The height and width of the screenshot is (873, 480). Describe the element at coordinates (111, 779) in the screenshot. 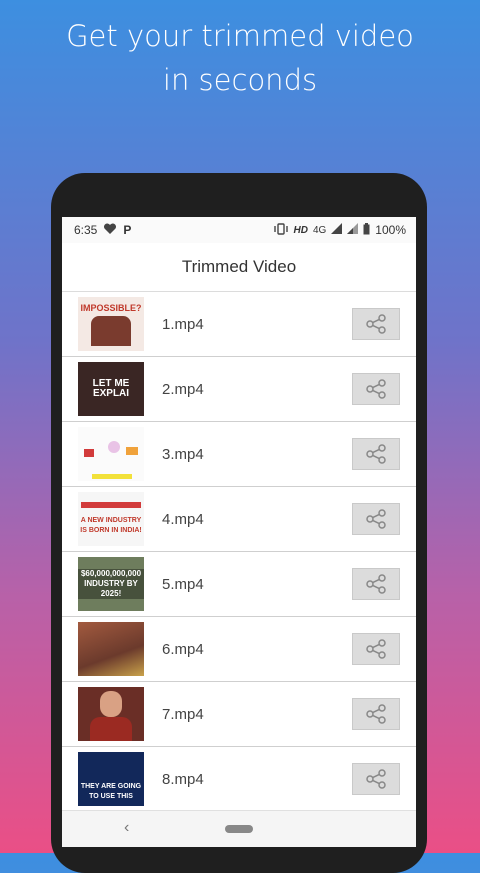

I see `video-thumbnail: THEY ARE GOING TO USE THIS` at that location.